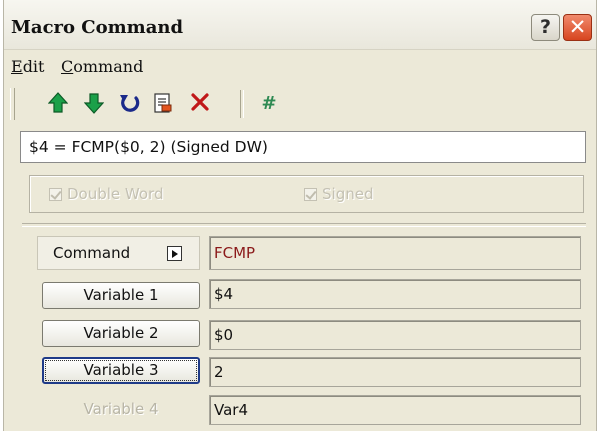 This screenshot has width=600, height=431. What do you see at coordinates (94, 104) in the screenshot?
I see `arrow-down-icon` at bounding box center [94, 104].